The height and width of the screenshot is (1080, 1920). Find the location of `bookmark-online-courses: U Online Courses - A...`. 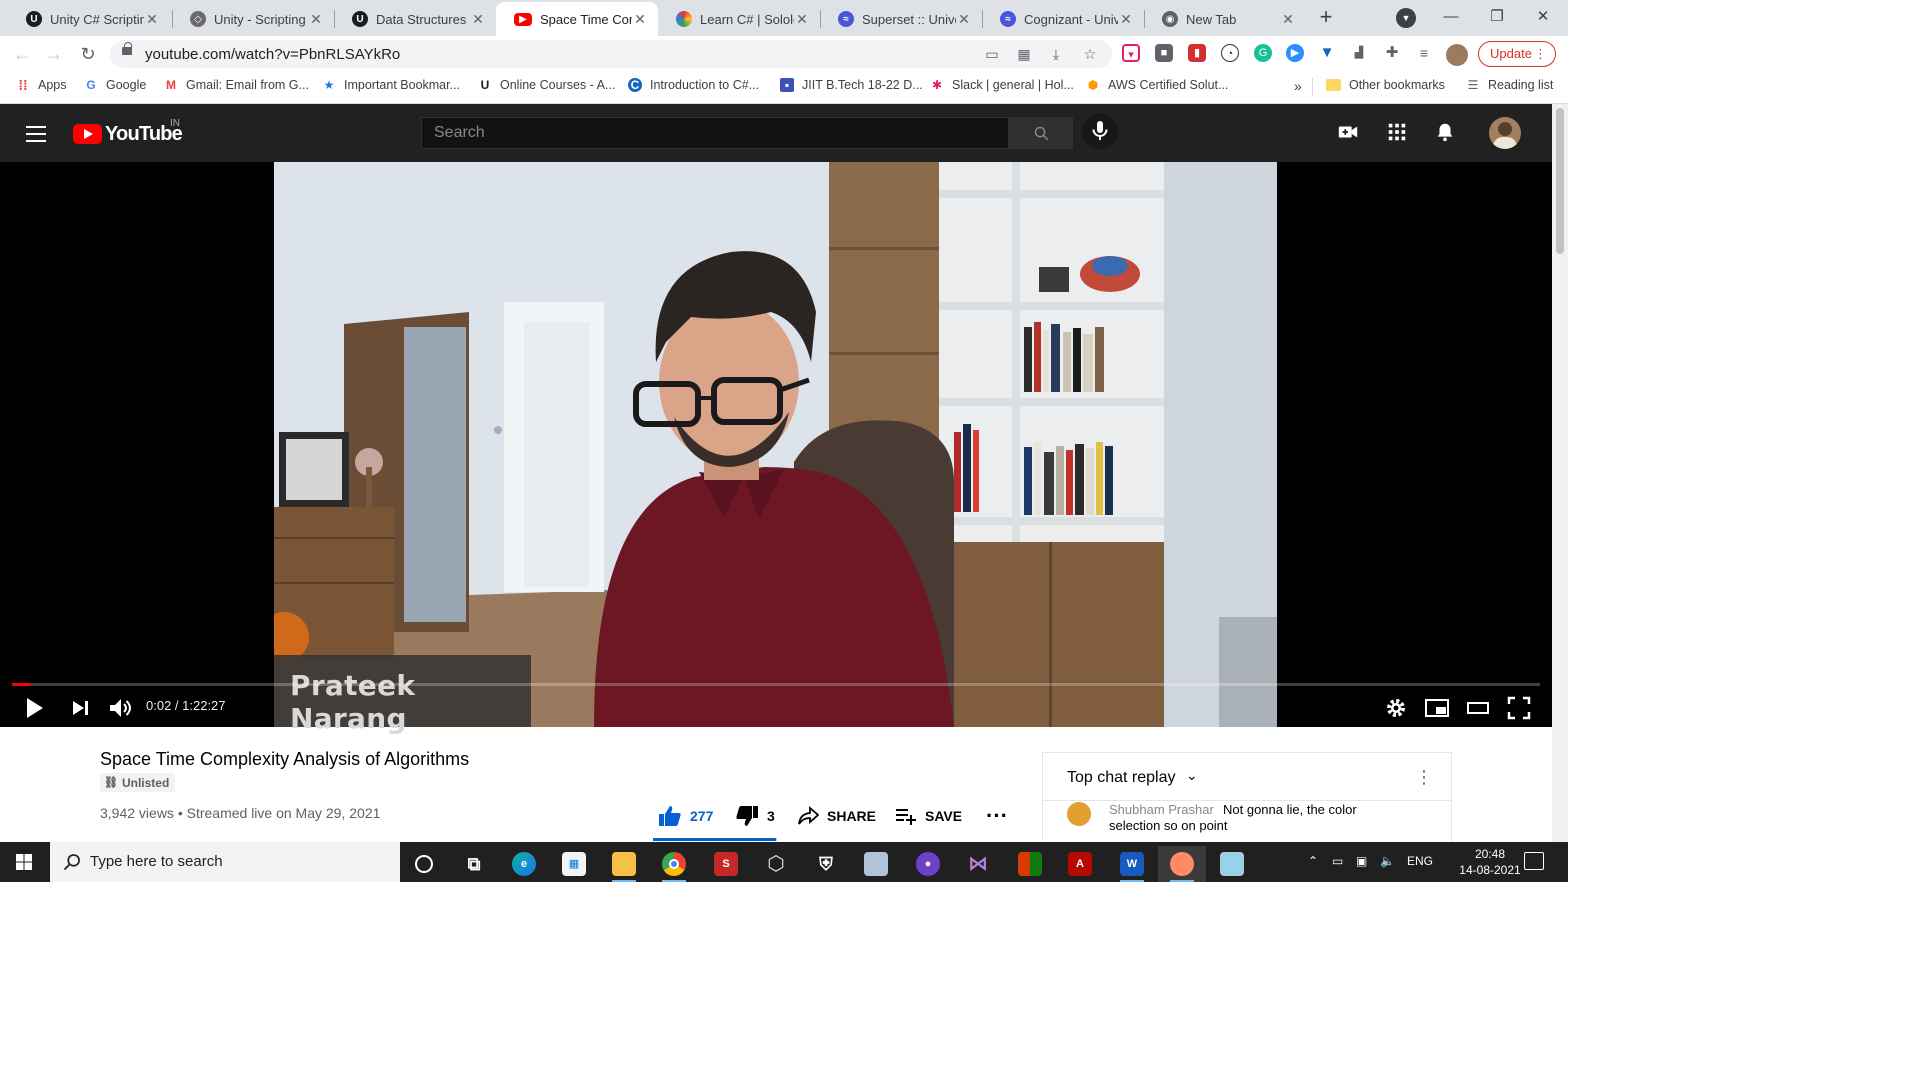

bookmark-online-courses: U Online Courses - A... is located at coordinates (547, 85).